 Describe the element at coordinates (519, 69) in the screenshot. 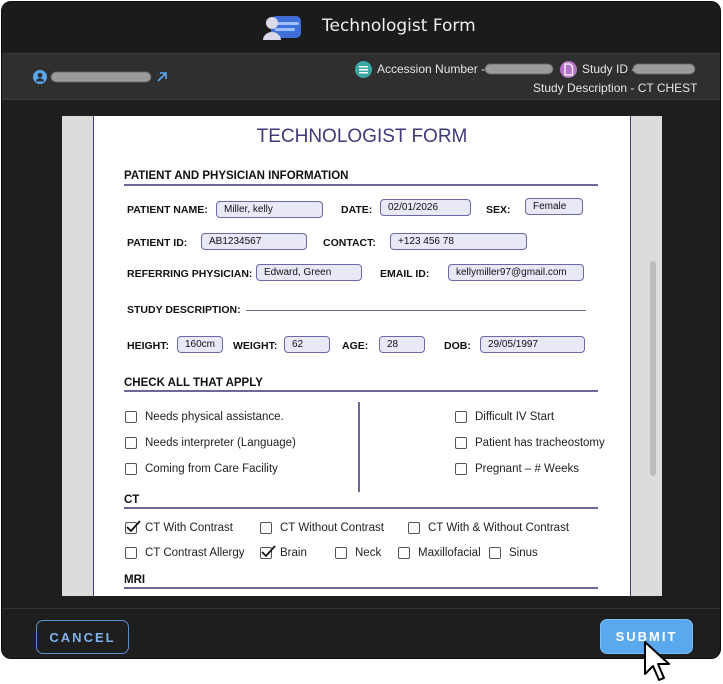

I see `accession-number-redacted` at that location.